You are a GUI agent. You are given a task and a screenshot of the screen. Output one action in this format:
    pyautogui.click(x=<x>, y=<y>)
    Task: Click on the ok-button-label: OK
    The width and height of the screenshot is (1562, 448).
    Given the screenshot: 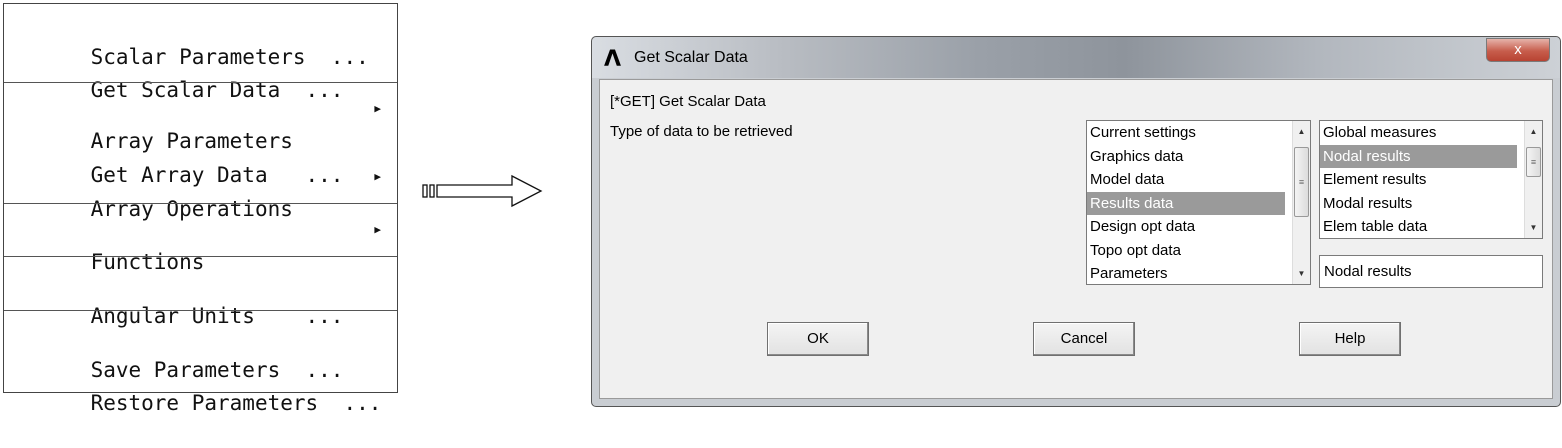 What is the action you would take?
    pyautogui.click(x=818, y=338)
    